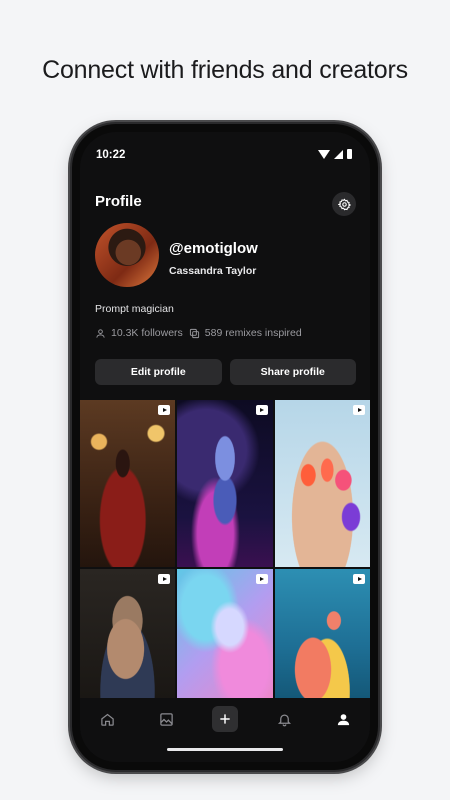 The image size is (450, 800). I want to click on signal-icon, so click(338, 154).